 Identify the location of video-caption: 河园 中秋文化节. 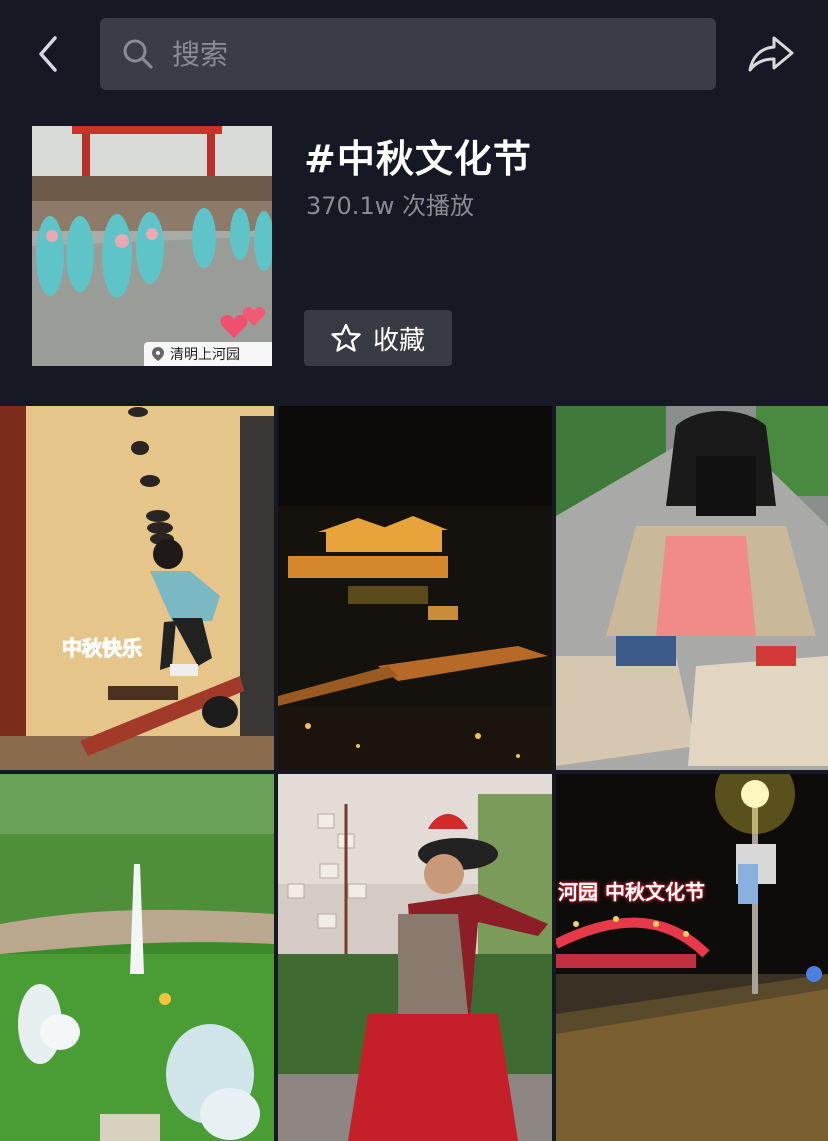
(631, 892).